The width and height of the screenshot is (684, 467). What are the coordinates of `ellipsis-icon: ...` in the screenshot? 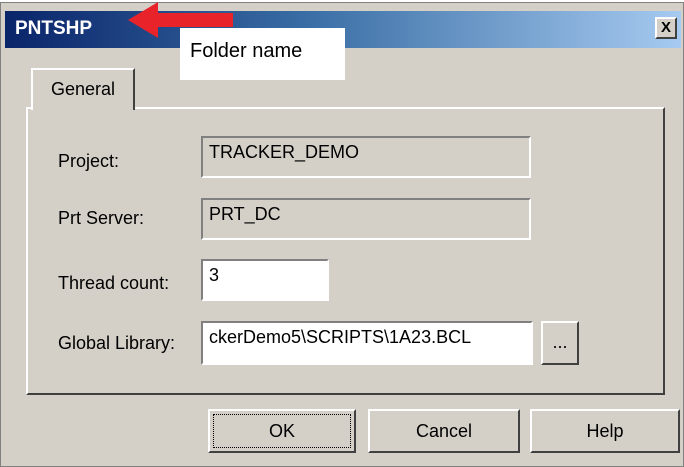 It's located at (560, 342).